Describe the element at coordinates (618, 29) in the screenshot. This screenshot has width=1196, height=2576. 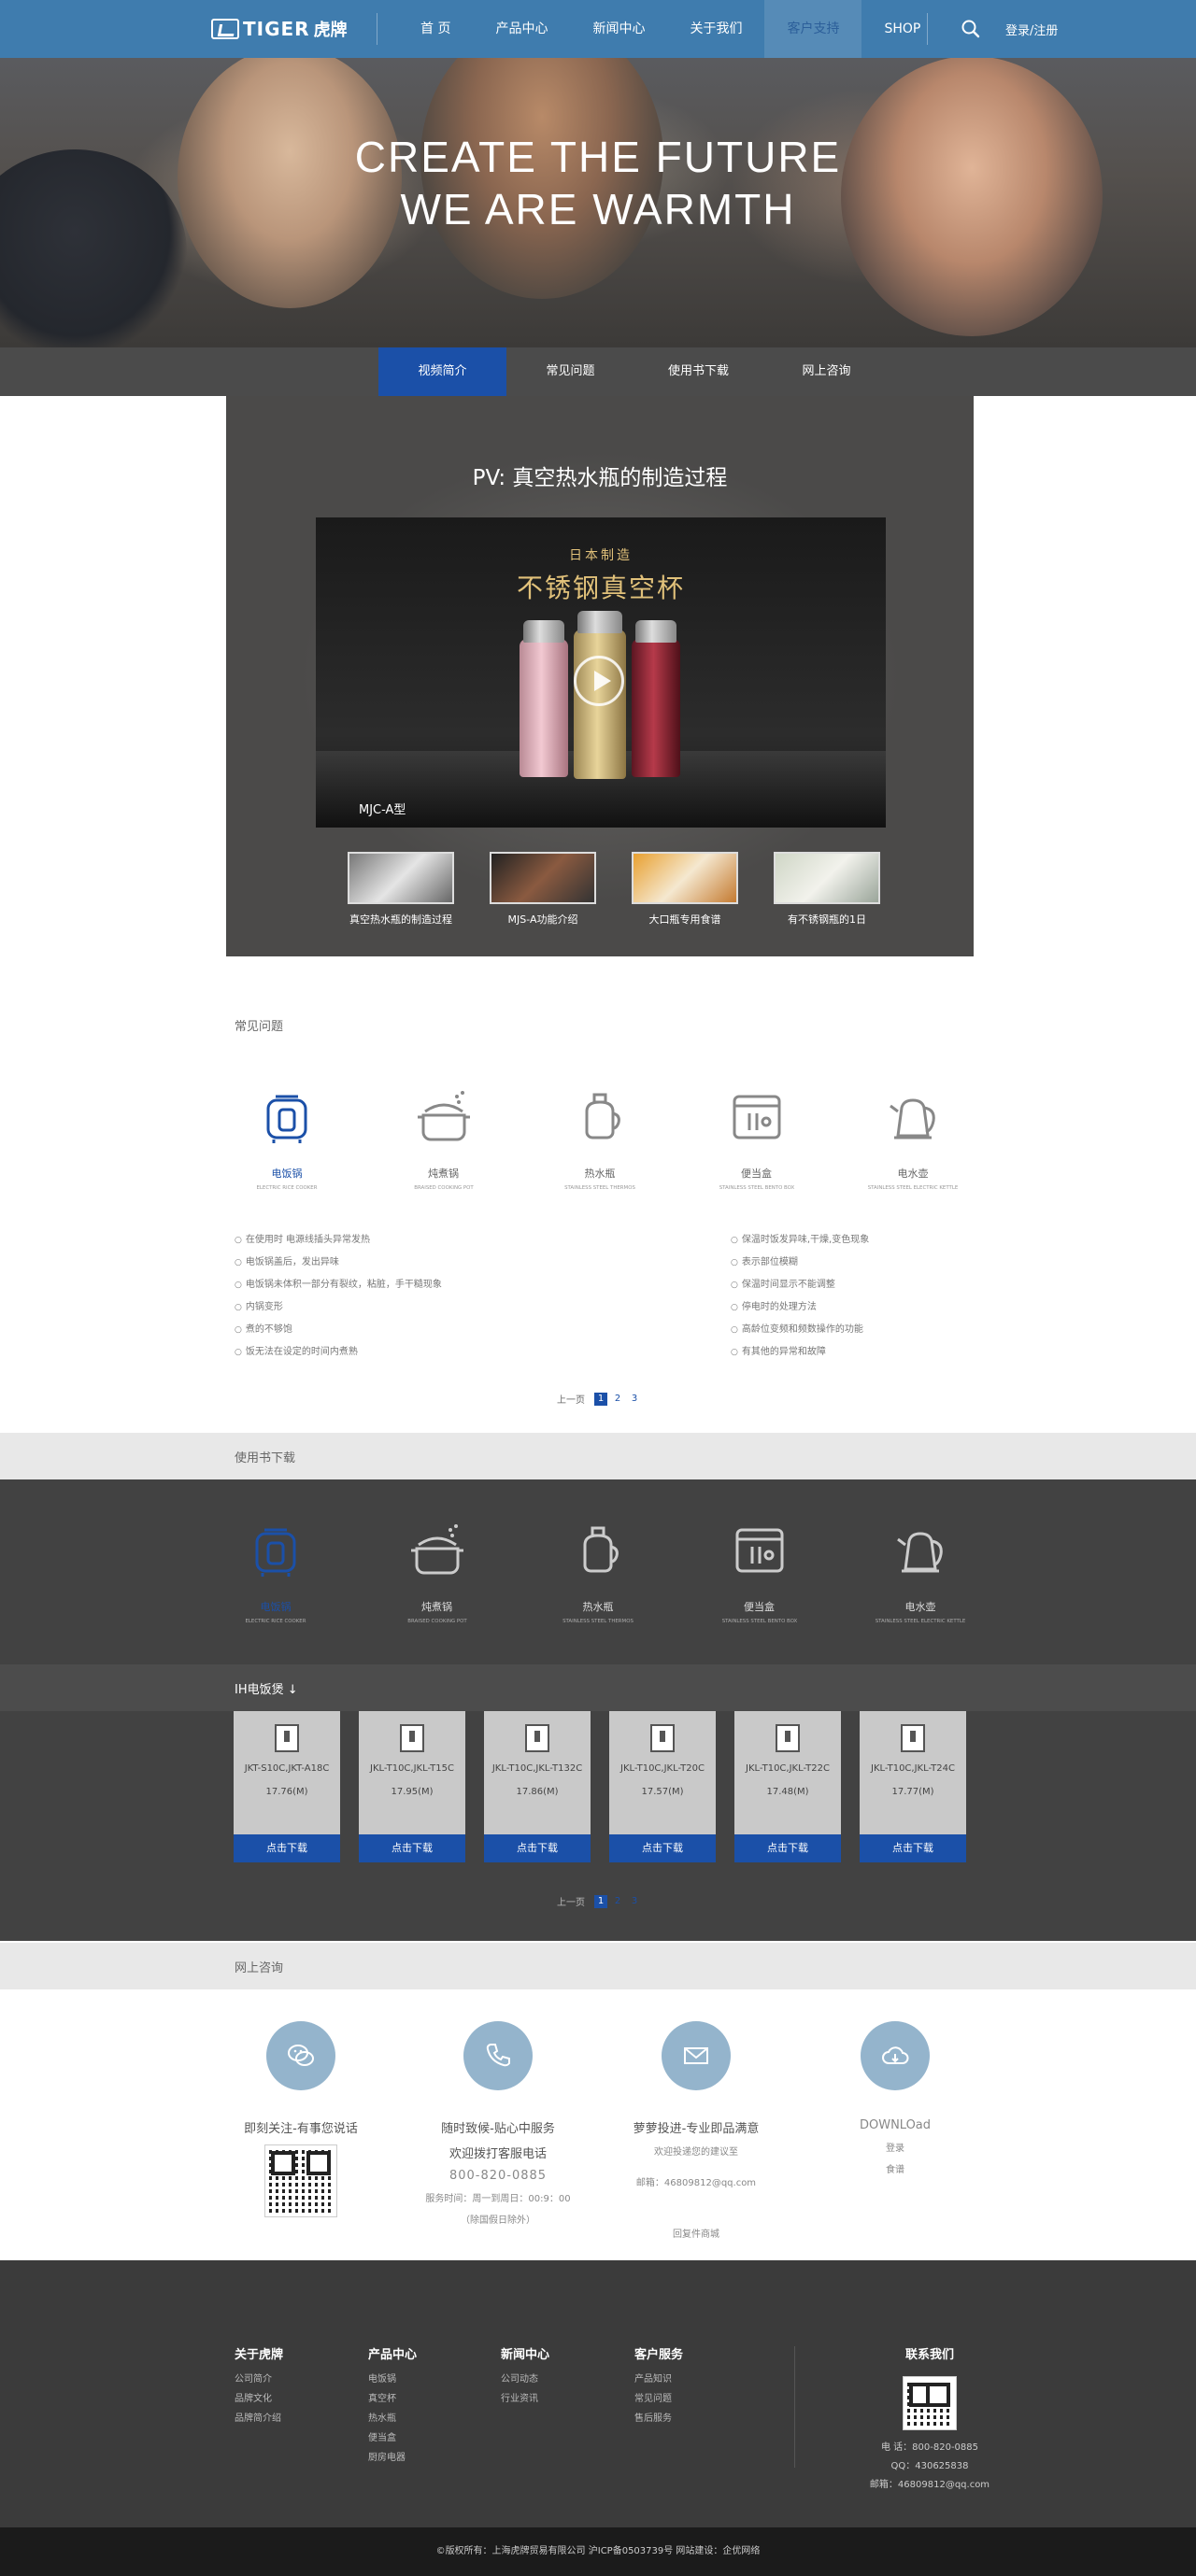
I see `nav-news: 新闻中心` at that location.